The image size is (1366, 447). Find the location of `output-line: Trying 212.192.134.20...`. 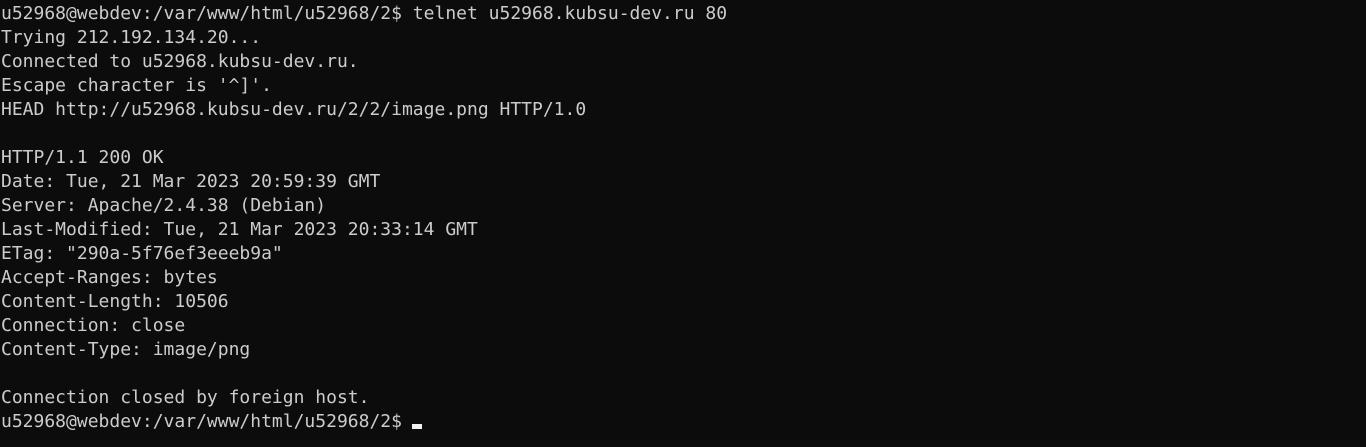

output-line: Trying 212.192.134.20... is located at coordinates (131, 37).